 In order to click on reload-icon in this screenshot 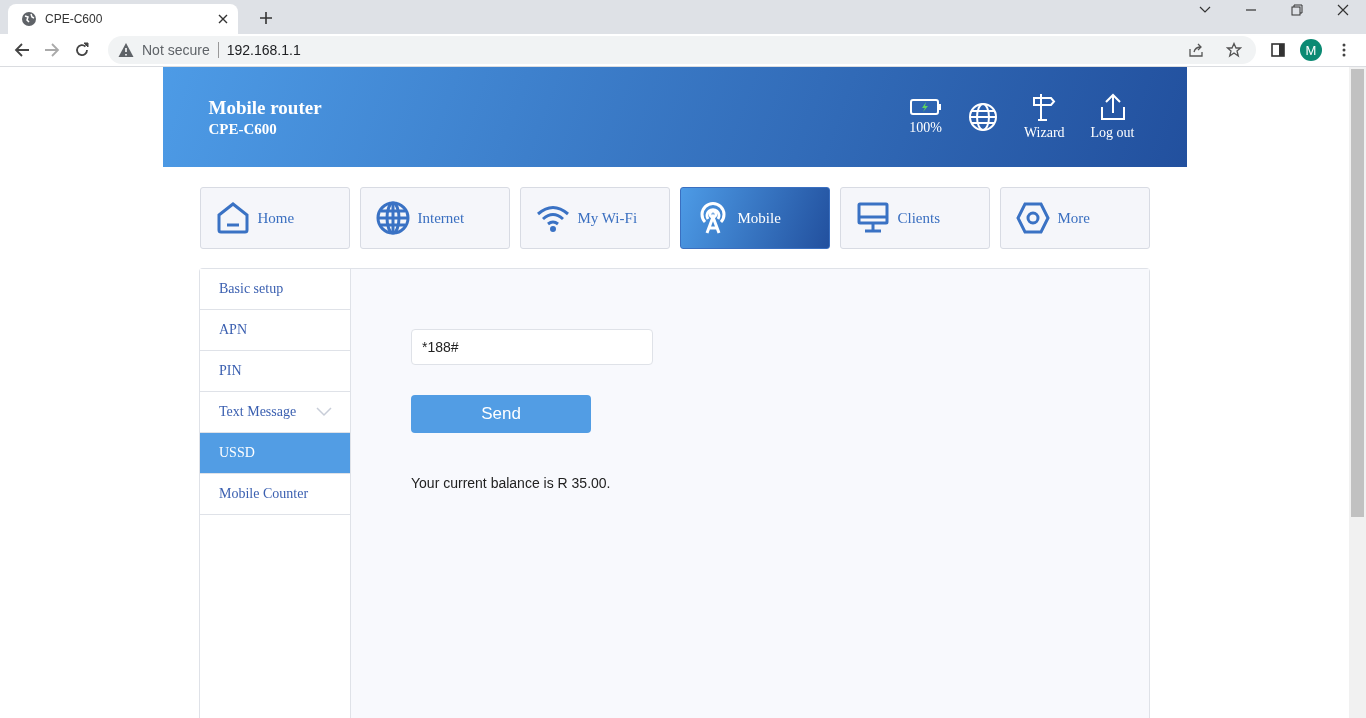, I will do `click(82, 50)`.